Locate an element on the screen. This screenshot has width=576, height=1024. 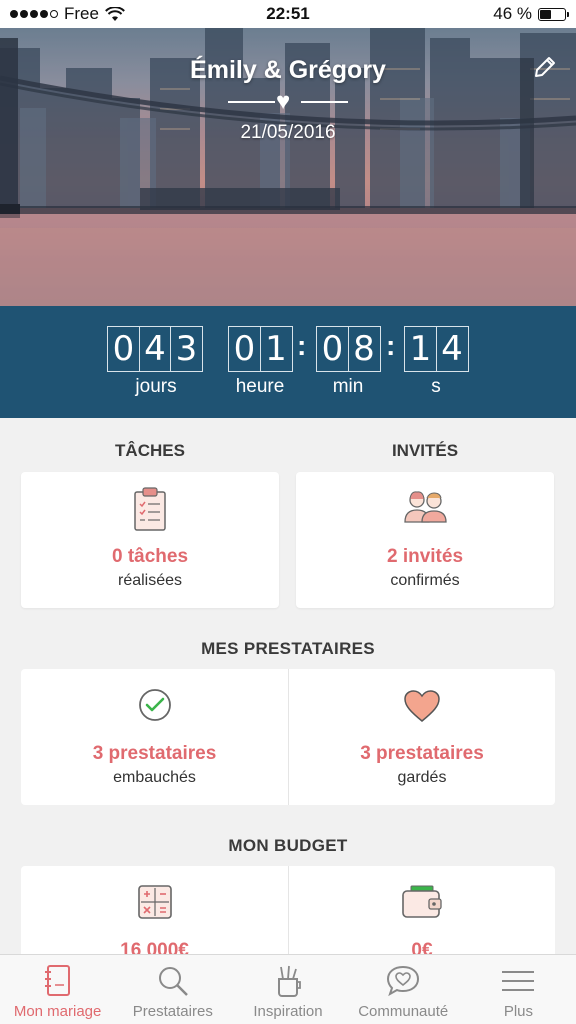
digit: 8 is located at coordinates (364, 349).